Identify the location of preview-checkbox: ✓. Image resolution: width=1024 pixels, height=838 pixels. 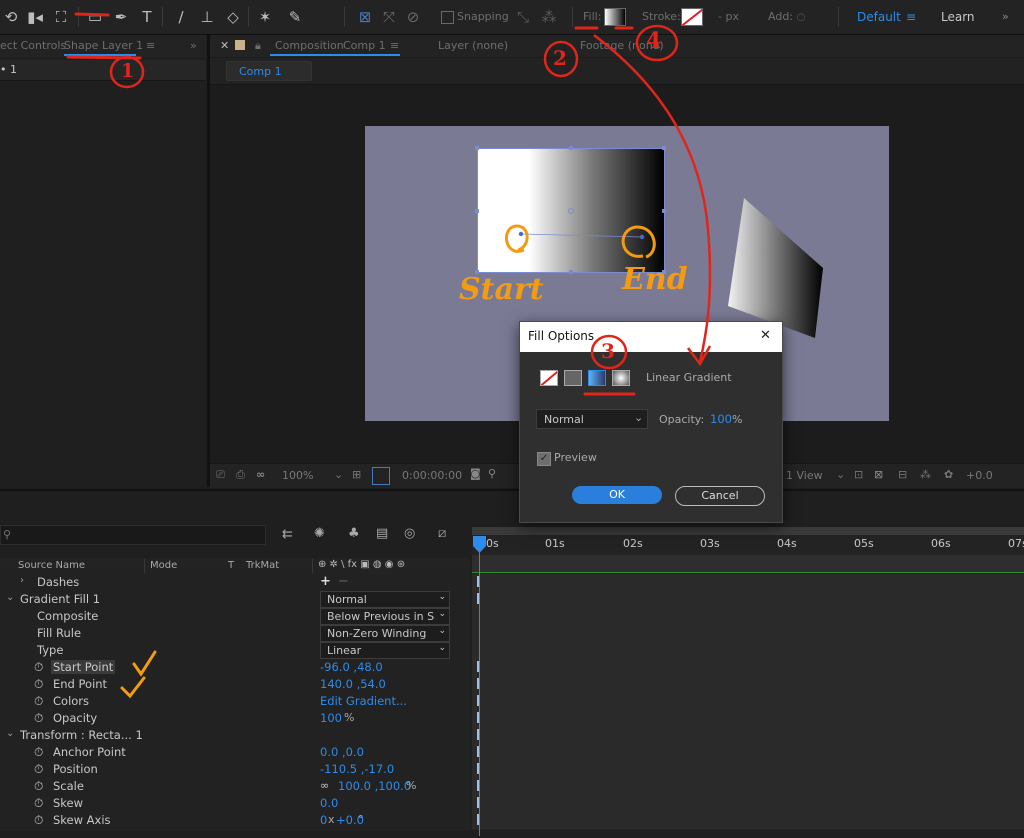
(544, 459).